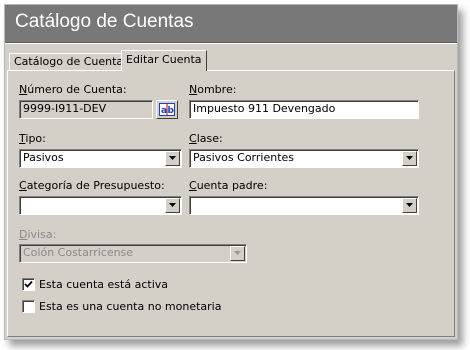  What do you see at coordinates (92, 185) in the screenshot?
I see `budget-category-label: Categoría de Presupuesto:` at bounding box center [92, 185].